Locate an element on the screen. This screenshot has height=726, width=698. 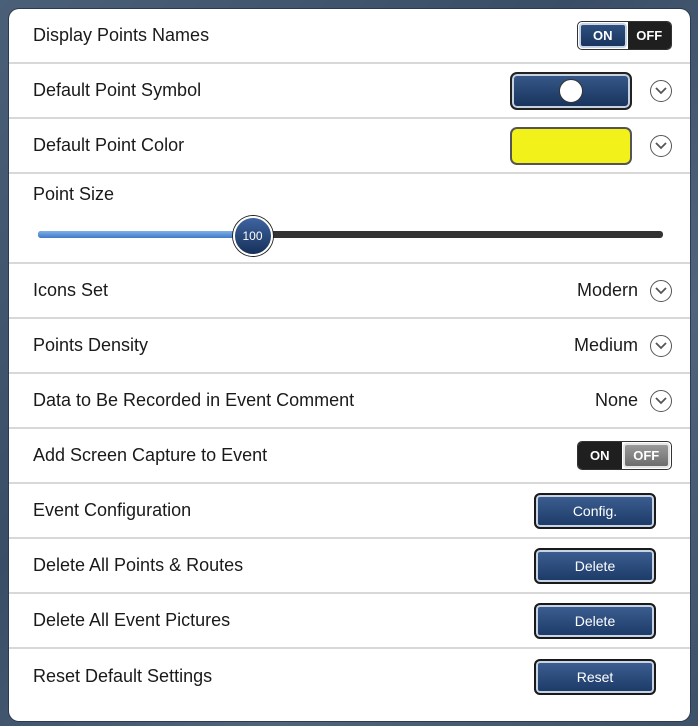
display-points-names-label: Display Points Names is located at coordinates (121, 35).